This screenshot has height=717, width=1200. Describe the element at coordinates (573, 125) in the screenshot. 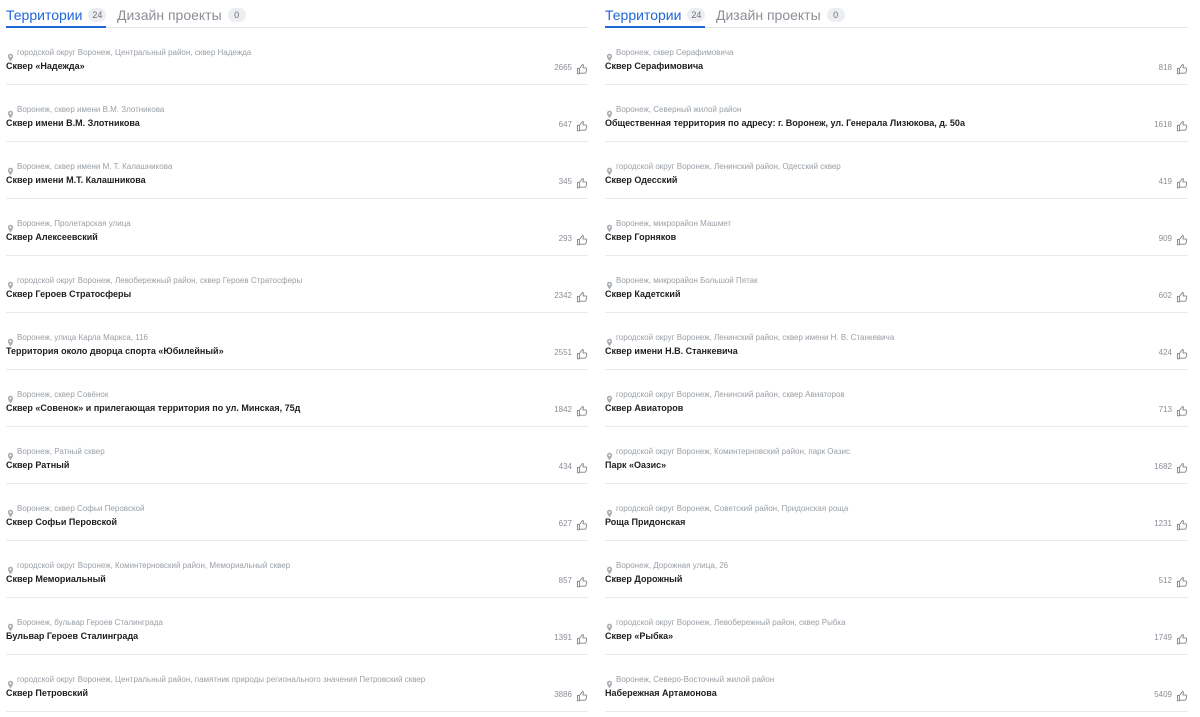

I see `like-button: 647` at that location.